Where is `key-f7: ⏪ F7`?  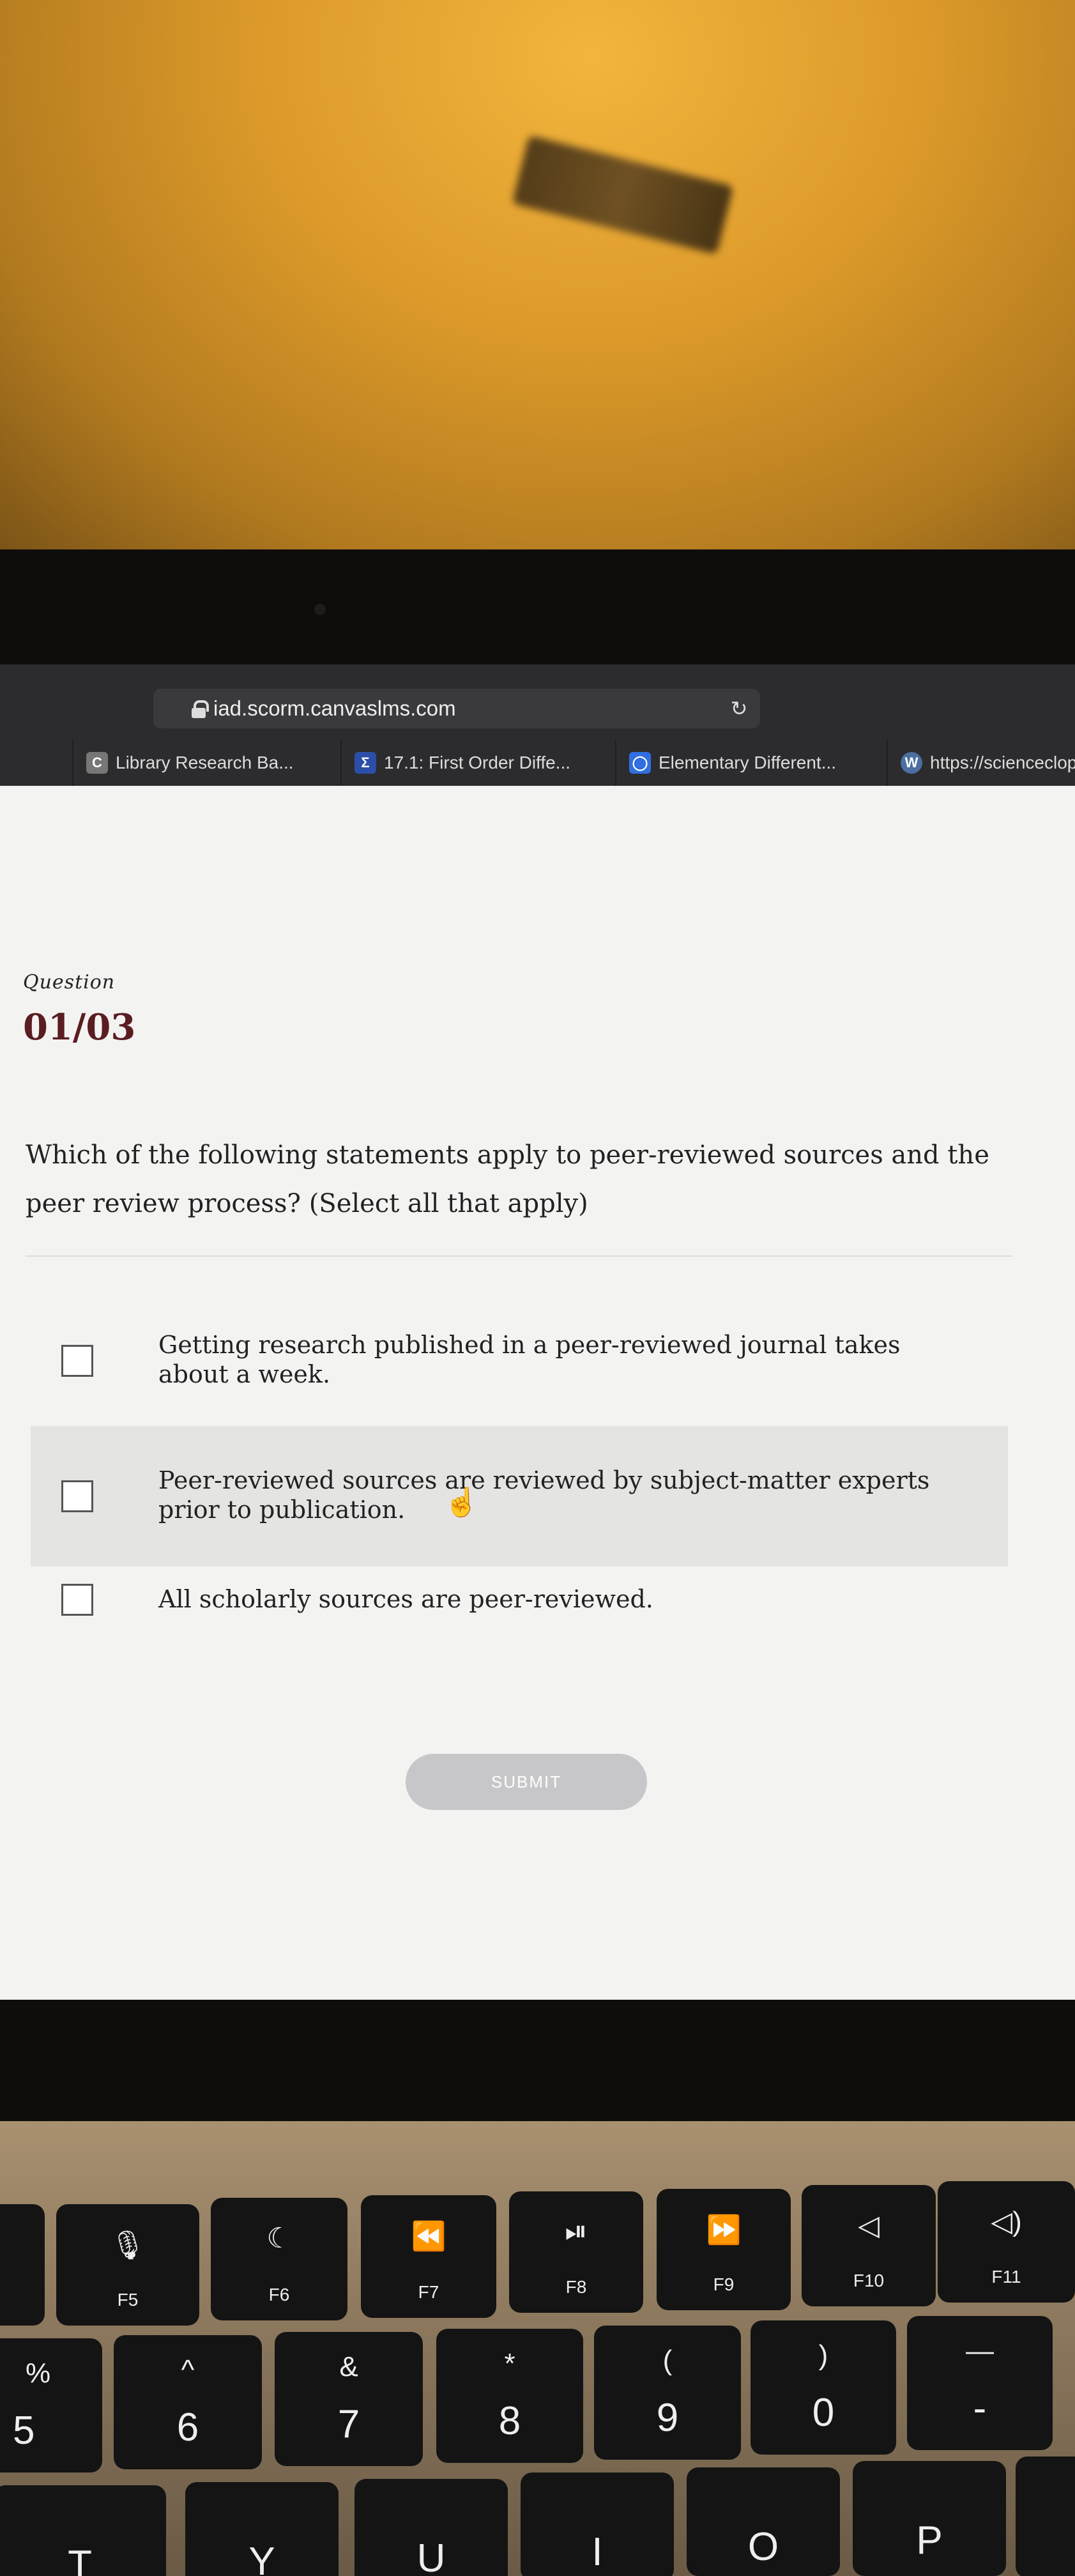
key-f7: ⏪ F7 is located at coordinates (428, 2256).